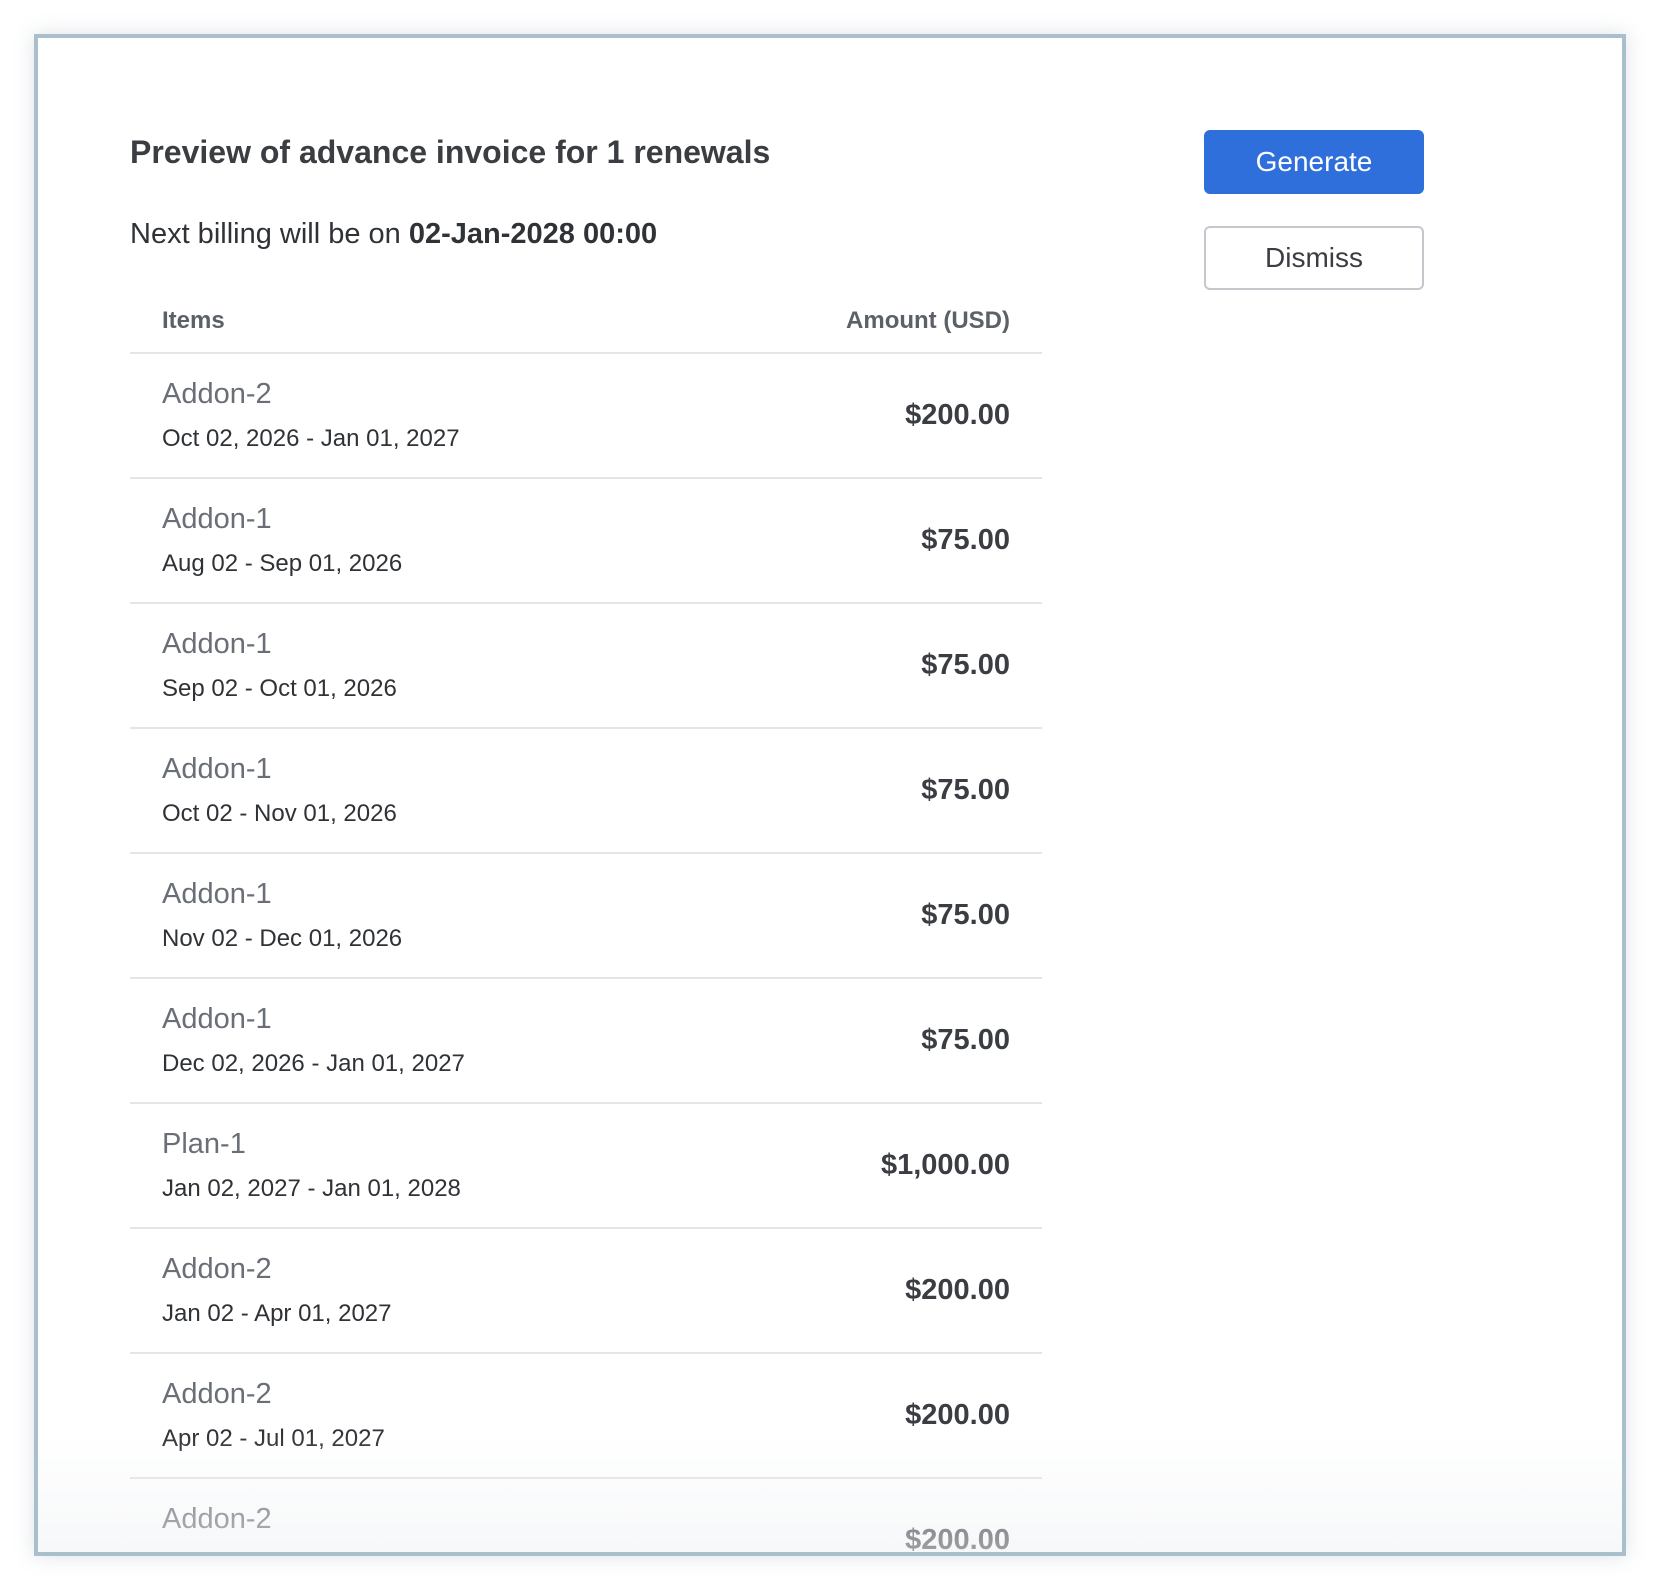  What do you see at coordinates (928, 320) in the screenshot?
I see `column-header-amount: Amount (USD)` at bounding box center [928, 320].